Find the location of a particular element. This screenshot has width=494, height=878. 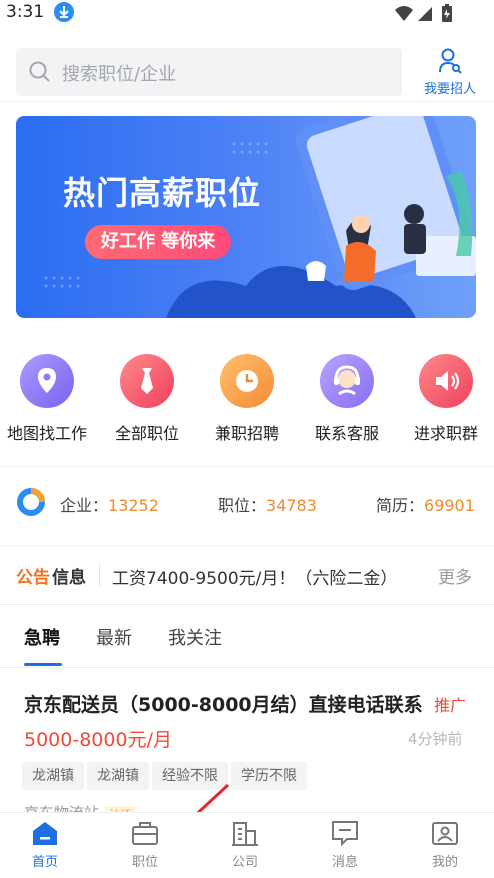

nav-jobs: 职位 is located at coordinates (145, 844).